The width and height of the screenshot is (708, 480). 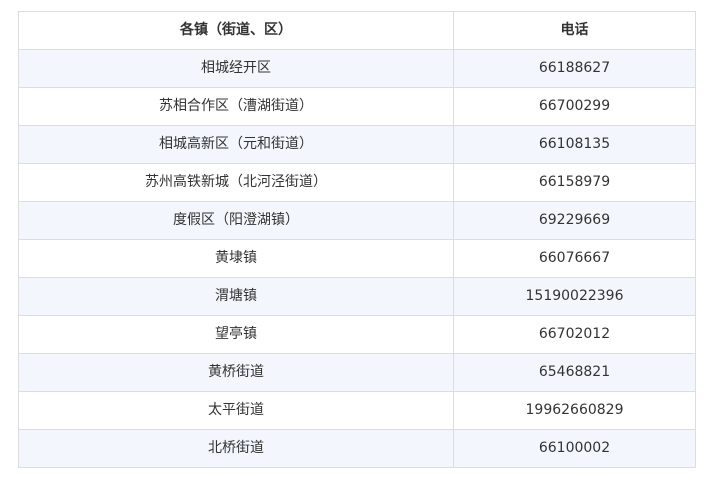 I want to click on table-row: 太平街道 19962660829, so click(x=357, y=410).